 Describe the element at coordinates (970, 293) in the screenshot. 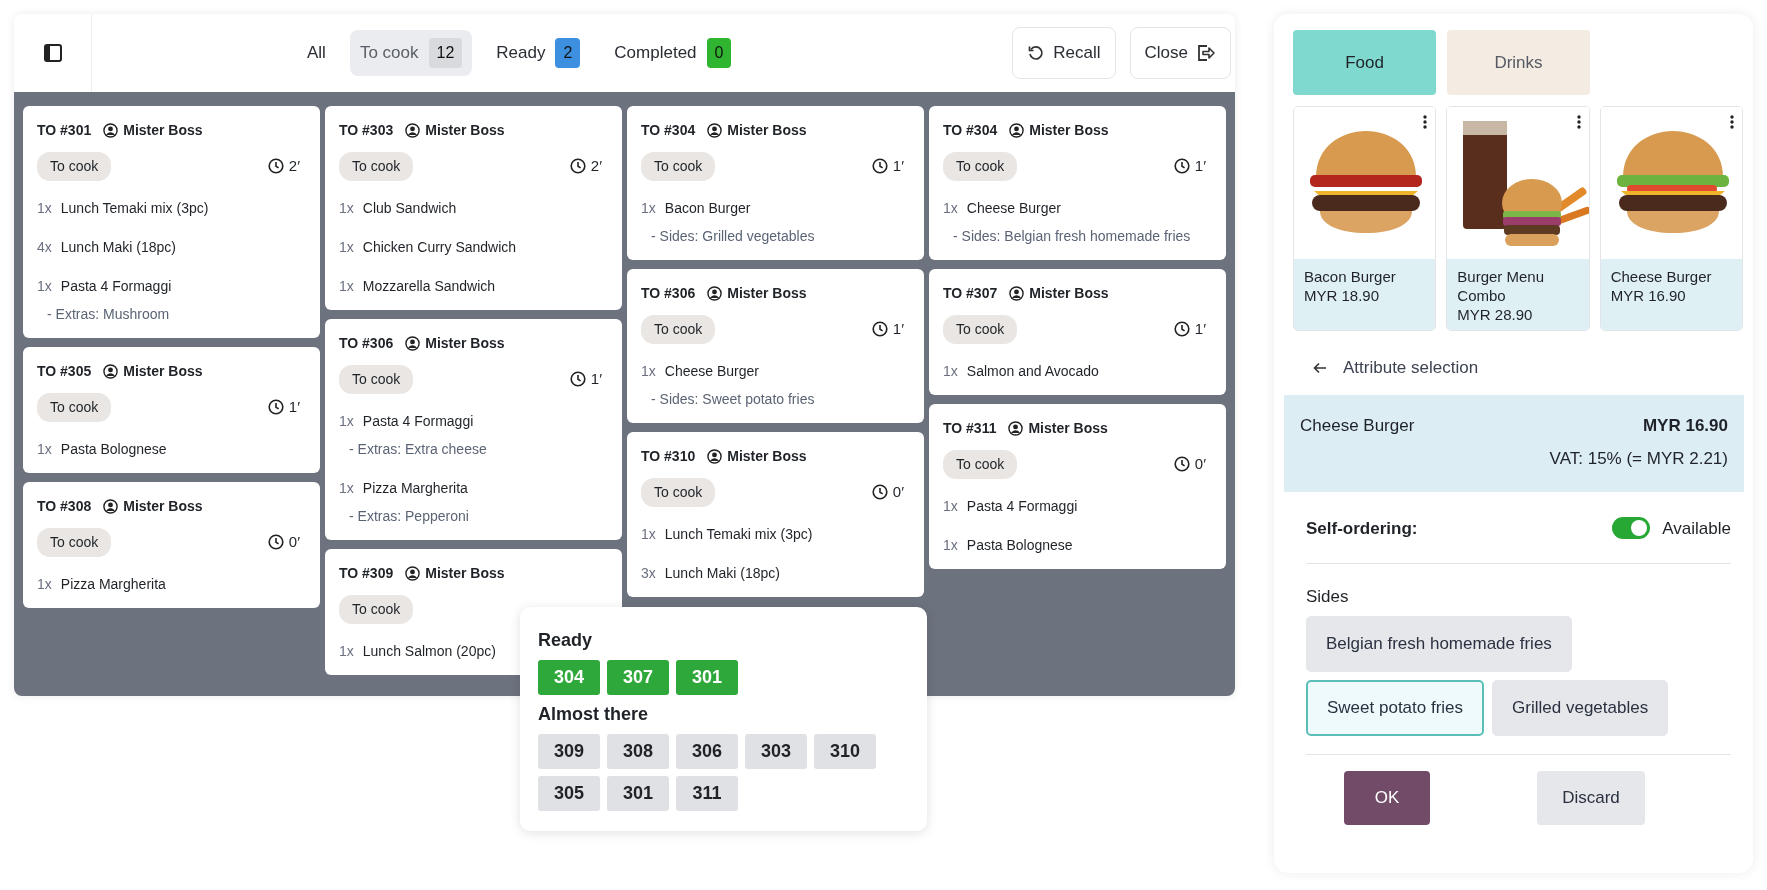

I see `order-number: TO #307` at that location.